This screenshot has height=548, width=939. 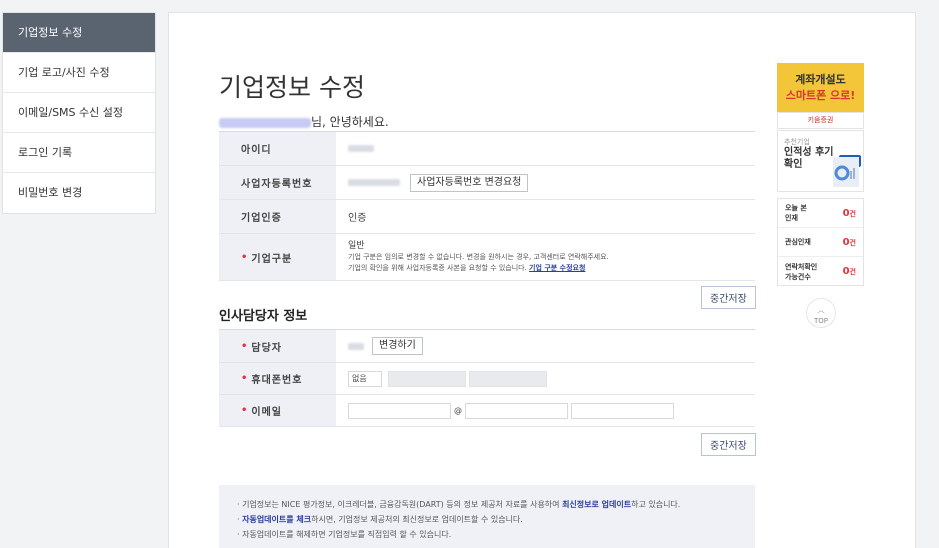 What do you see at coordinates (849, 242) in the screenshot?
I see `stat-favorite-count: 0건` at bounding box center [849, 242].